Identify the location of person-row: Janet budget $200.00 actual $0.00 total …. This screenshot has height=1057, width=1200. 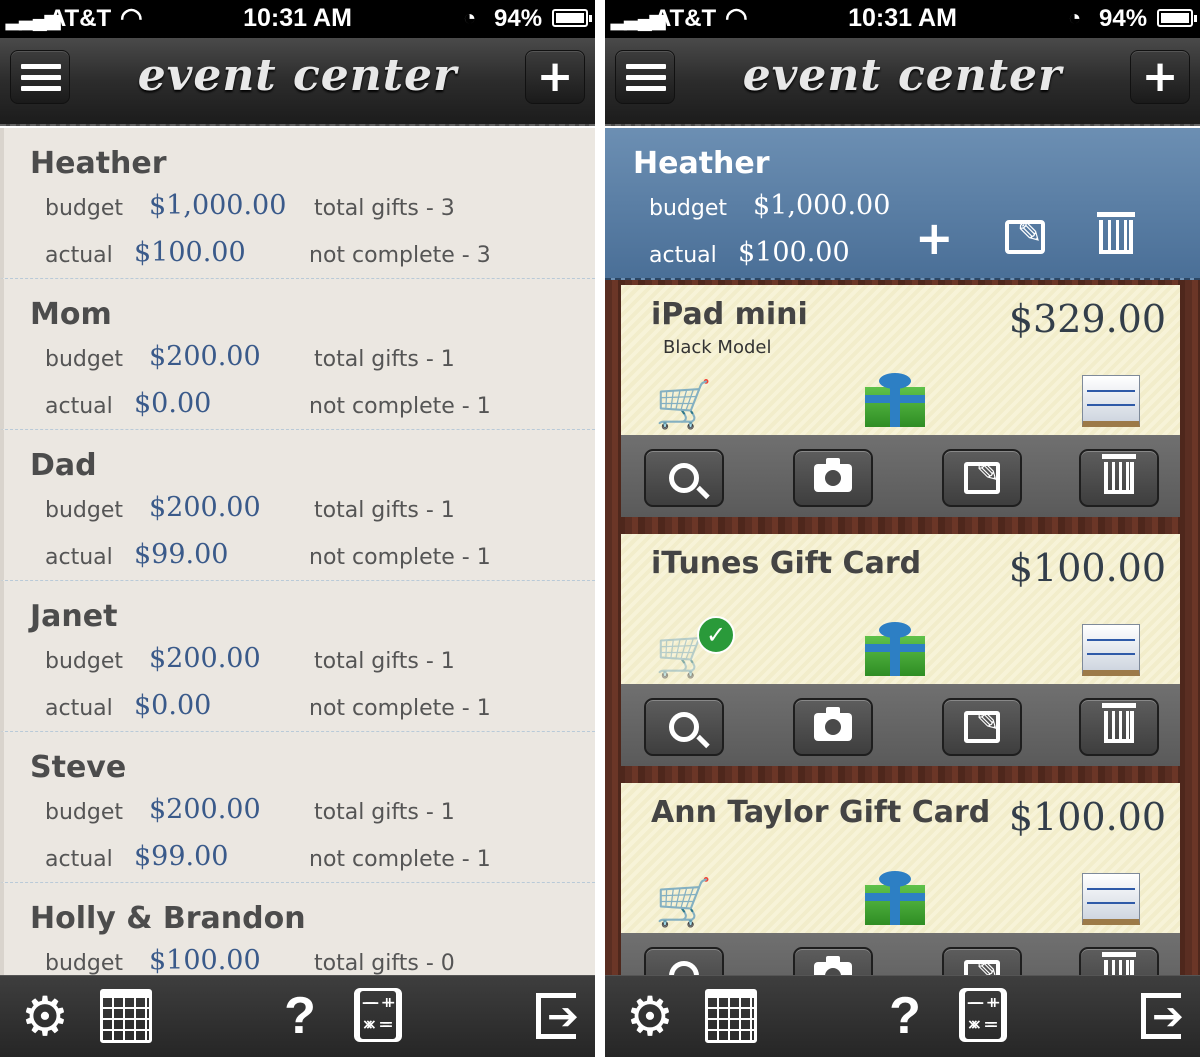
(297, 656).